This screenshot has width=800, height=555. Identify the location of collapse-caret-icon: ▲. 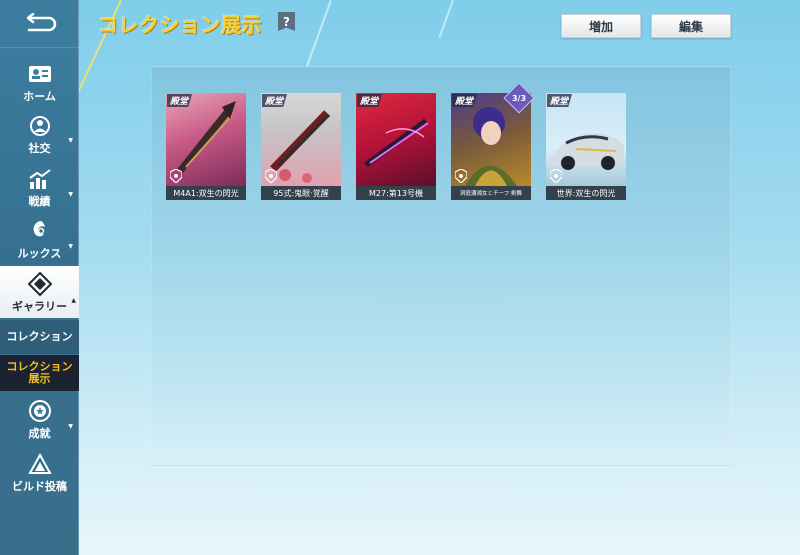
(73, 300).